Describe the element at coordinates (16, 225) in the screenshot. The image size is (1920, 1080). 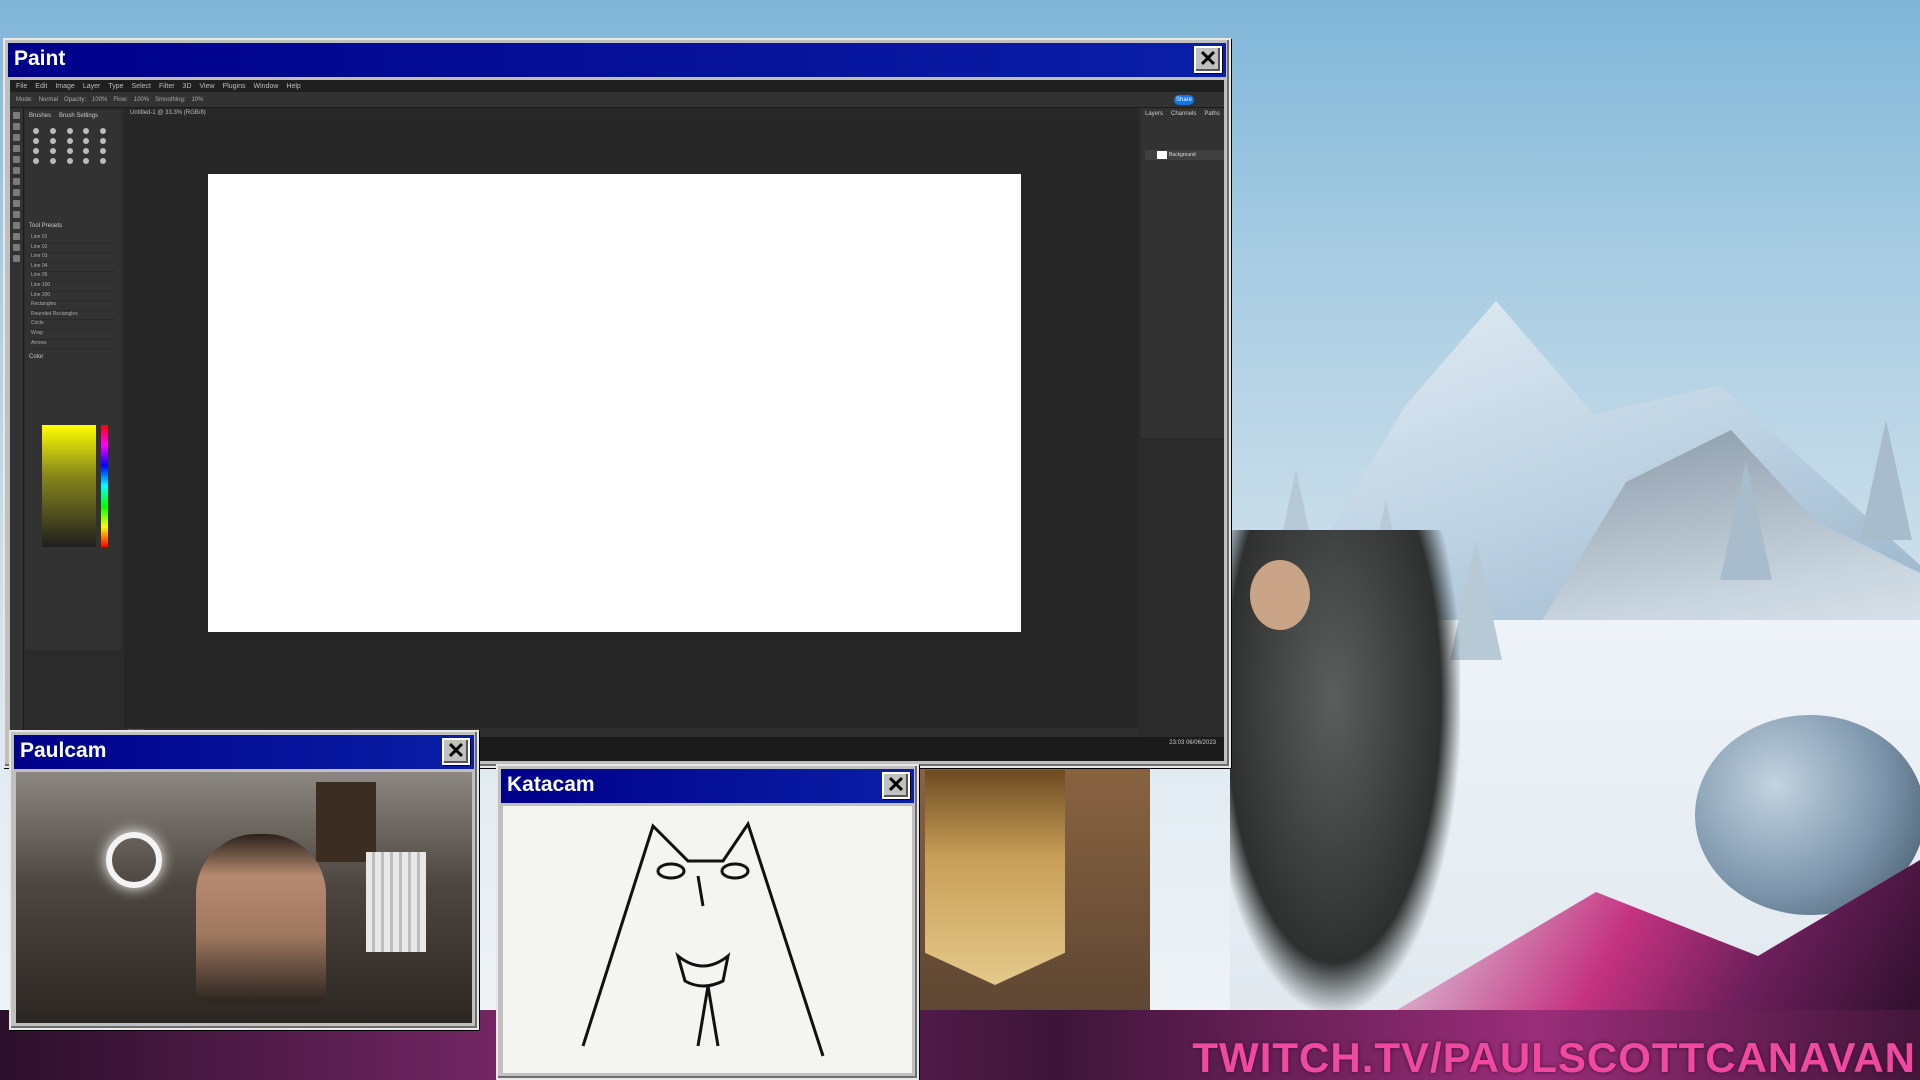
I see `type-tool-icon` at that location.